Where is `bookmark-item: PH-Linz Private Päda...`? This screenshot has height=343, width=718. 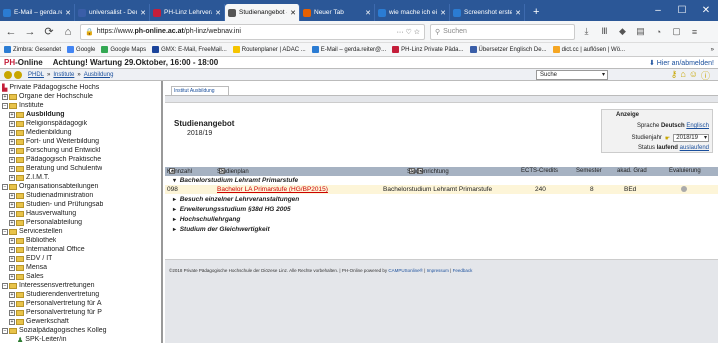
bookmark-item: PH-Linz Private Päda... is located at coordinates (428, 49).